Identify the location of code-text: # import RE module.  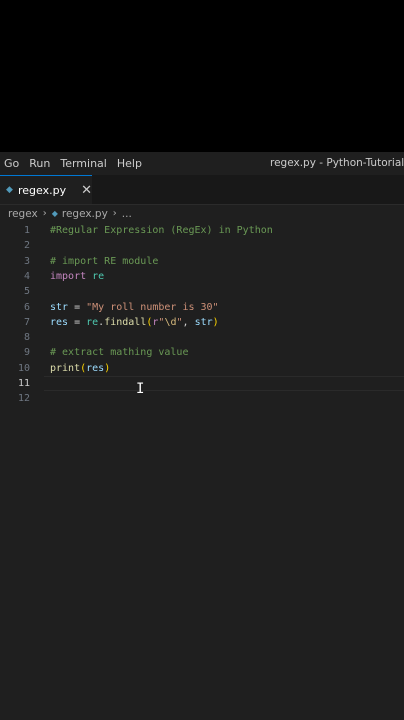
(104, 261).